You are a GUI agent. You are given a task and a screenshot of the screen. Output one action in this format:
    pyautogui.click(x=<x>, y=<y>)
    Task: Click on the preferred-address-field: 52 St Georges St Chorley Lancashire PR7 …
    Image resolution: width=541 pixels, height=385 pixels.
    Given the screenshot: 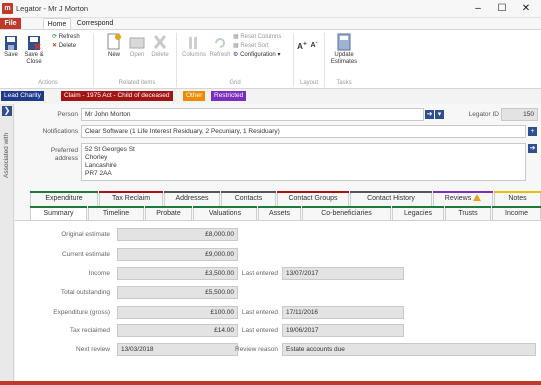 What is the action you would take?
    pyautogui.click(x=303, y=162)
    